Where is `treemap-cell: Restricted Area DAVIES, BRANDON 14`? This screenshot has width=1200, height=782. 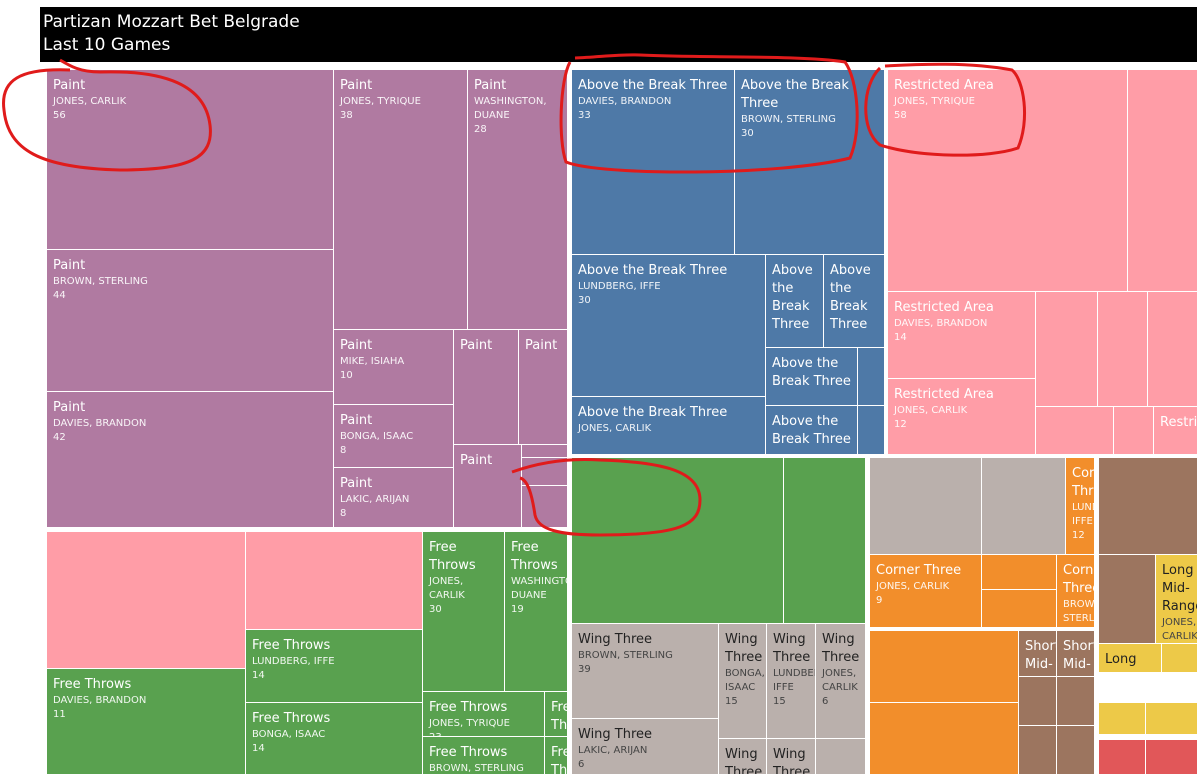 treemap-cell: Restricted Area DAVIES, BRANDON 14 is located at coordinates (962, 335).